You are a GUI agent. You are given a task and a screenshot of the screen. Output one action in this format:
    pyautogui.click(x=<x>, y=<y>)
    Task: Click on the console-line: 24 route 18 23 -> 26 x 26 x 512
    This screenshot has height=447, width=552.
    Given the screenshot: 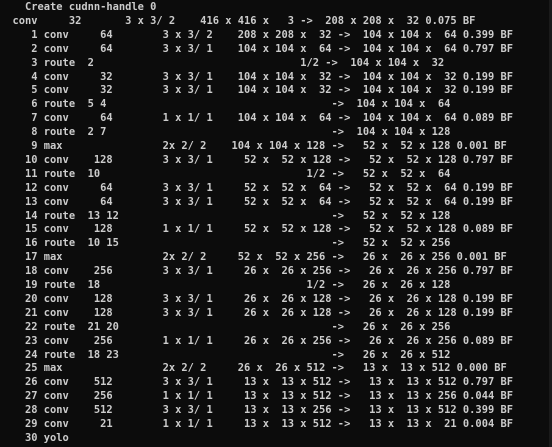 What is the action you would take?
    pyautogui.click(x=225, y=354)
    